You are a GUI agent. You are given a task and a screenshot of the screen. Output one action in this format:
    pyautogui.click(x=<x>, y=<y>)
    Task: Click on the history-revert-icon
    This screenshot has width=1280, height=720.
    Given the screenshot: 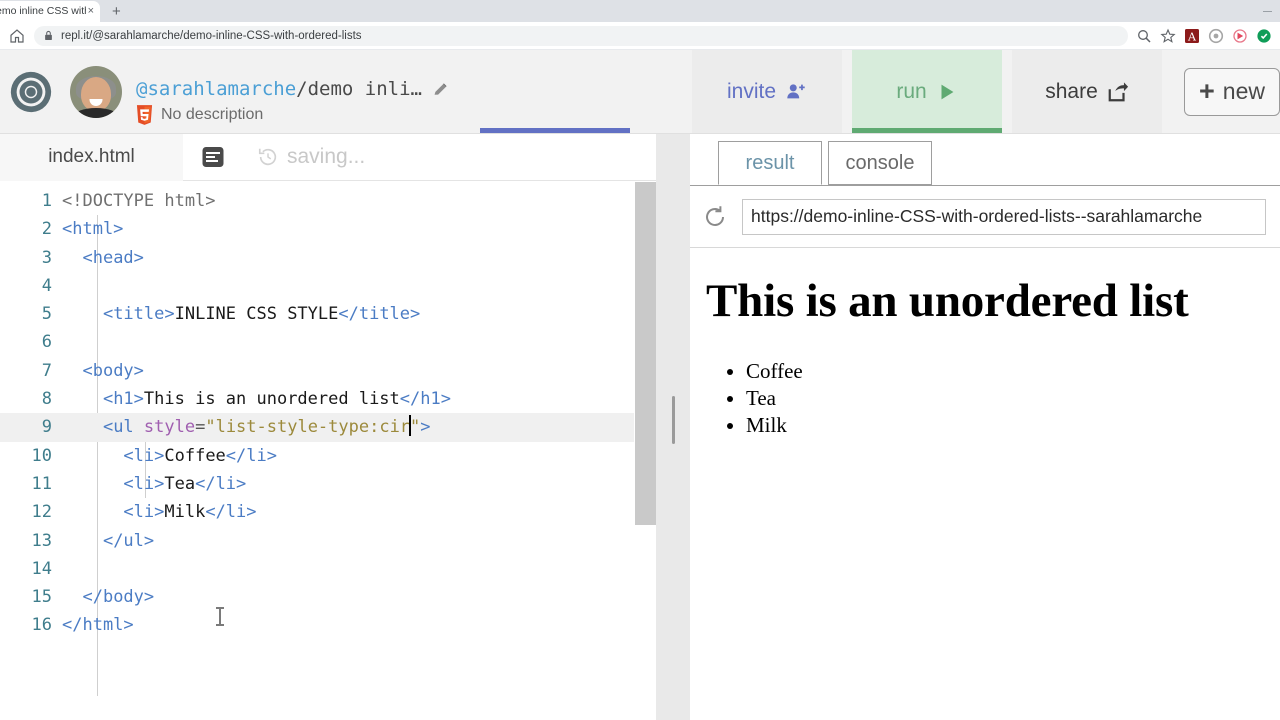 What is the action you would take?
    pyautogui.click(x=268, y=157)
    